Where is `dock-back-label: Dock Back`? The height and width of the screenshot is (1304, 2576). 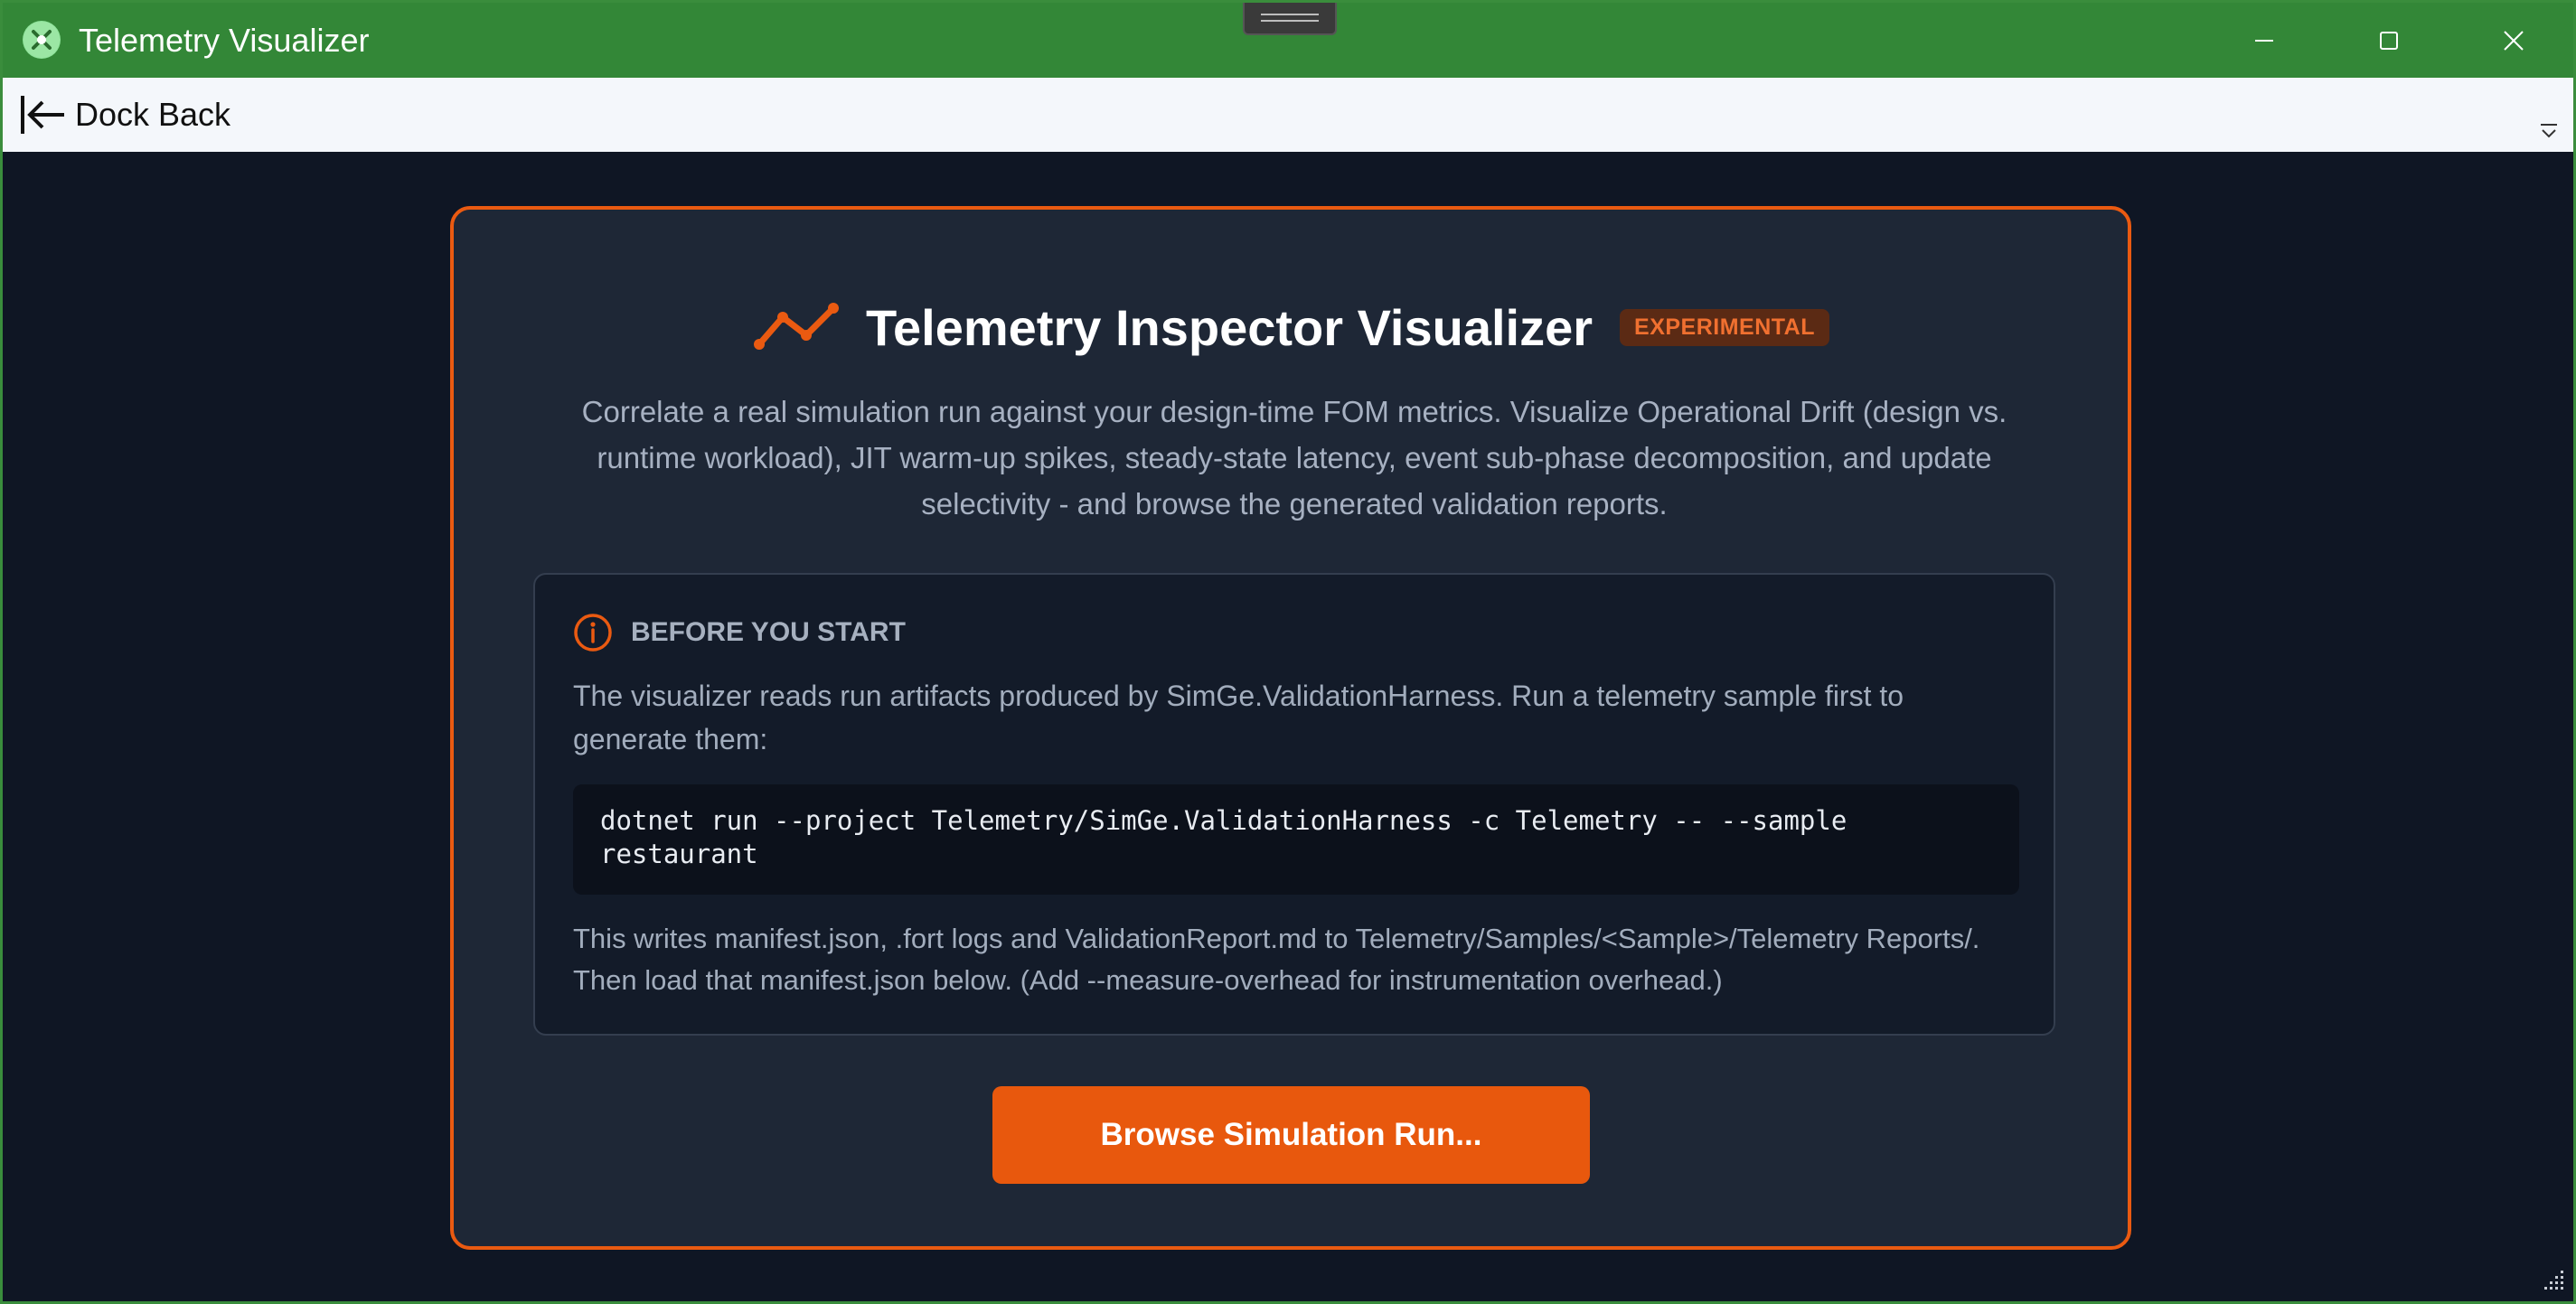 dock-back-label: Dock Back is located at coordinates (153, 115).